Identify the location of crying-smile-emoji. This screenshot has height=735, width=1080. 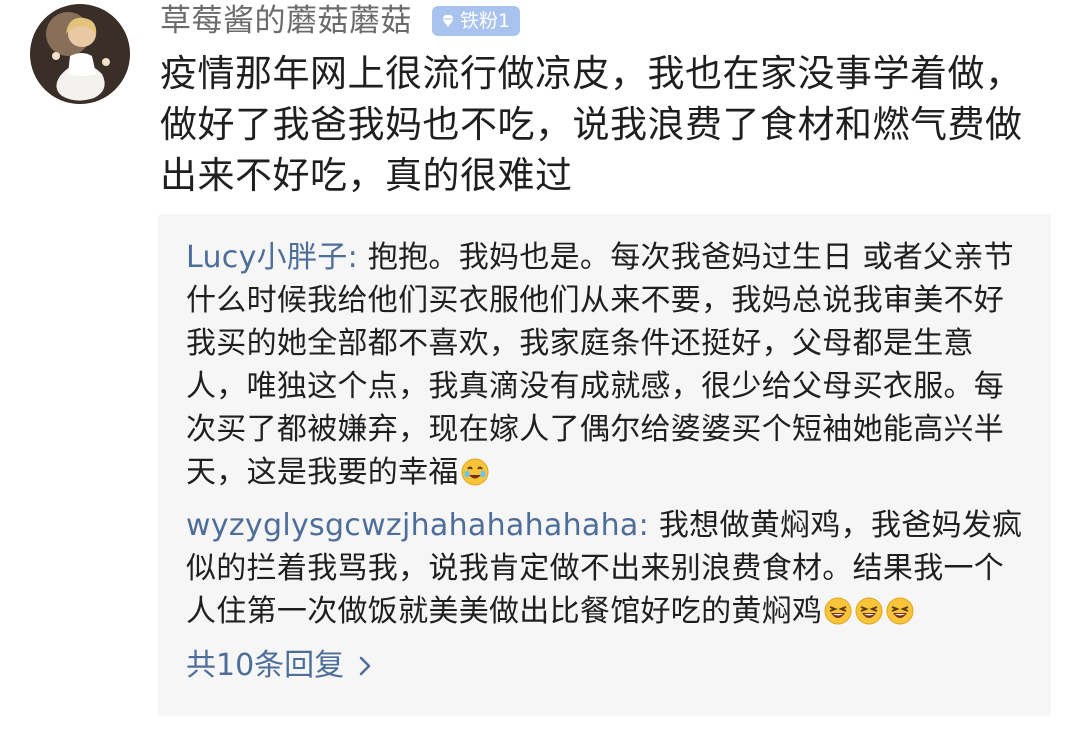
(475, 472).